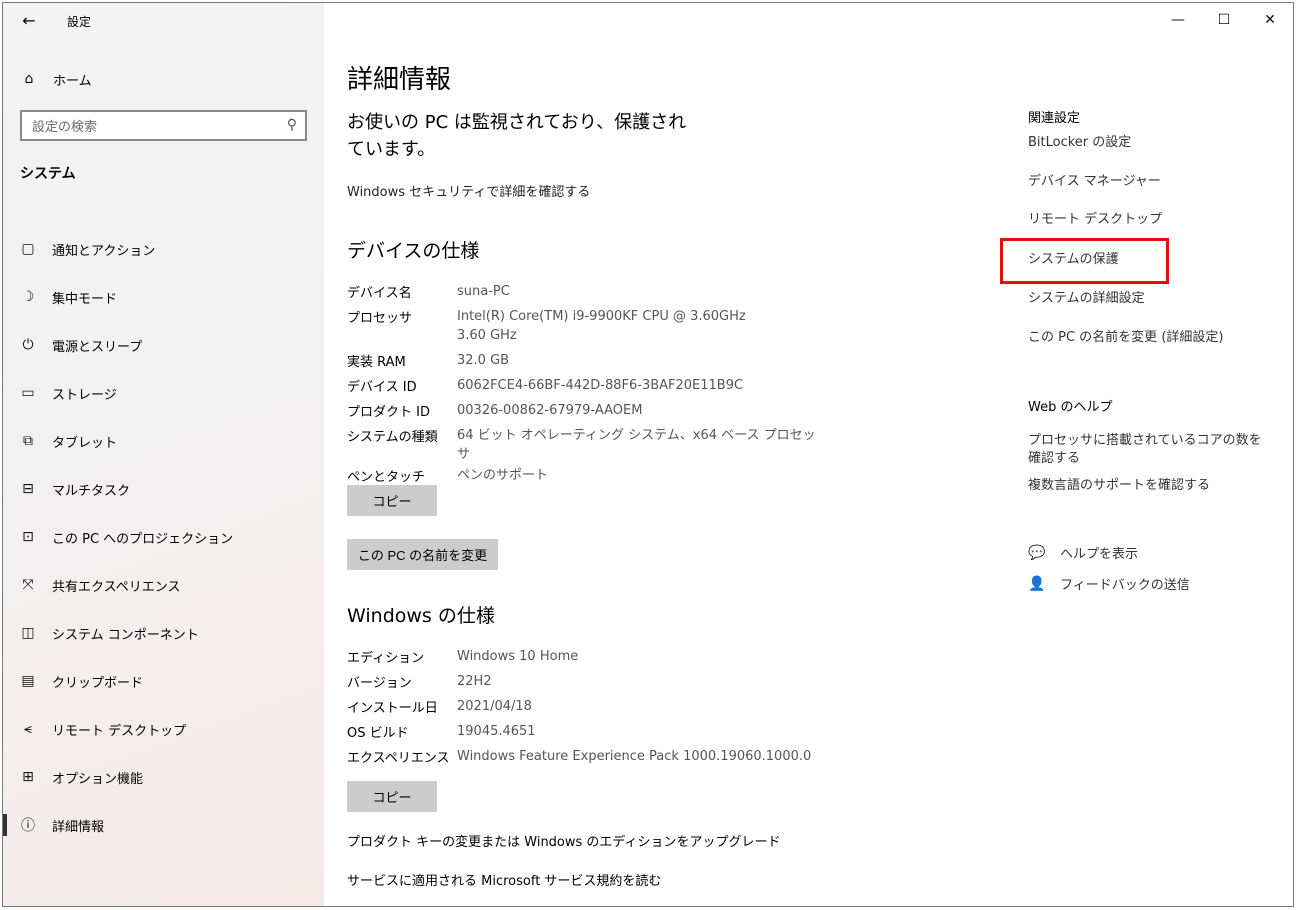 The image size is (1296, 910). What do you see at coordinates (474, 681) in the screenshot?
I see `spec-value: 22H2` at bounding box center [474, 681].